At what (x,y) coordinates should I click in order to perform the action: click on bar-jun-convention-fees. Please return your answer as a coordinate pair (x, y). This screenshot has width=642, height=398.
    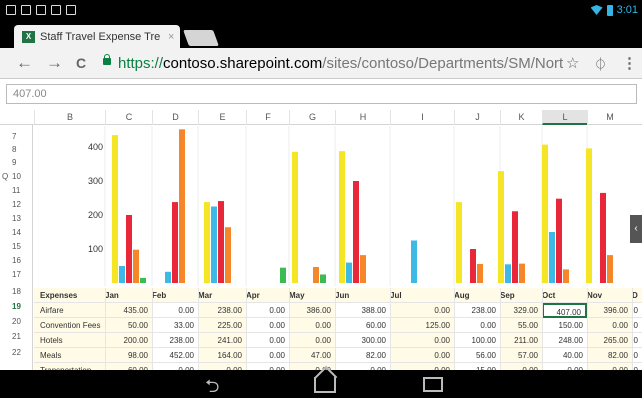
    Looking at the image, I should click on (349, 272).